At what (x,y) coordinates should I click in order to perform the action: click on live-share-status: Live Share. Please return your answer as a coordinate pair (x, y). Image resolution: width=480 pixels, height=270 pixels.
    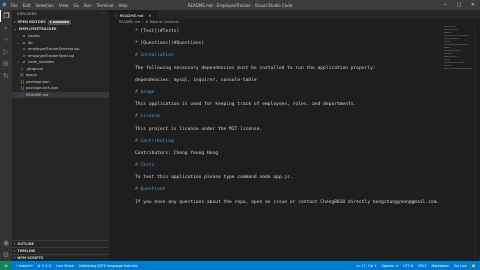
    Looking at the image, I should click on (65, 266).